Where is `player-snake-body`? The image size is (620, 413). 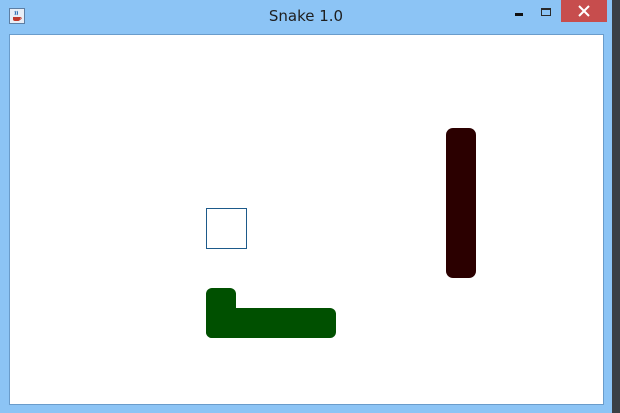
player-snake-body is located at coordinates (271, 323).